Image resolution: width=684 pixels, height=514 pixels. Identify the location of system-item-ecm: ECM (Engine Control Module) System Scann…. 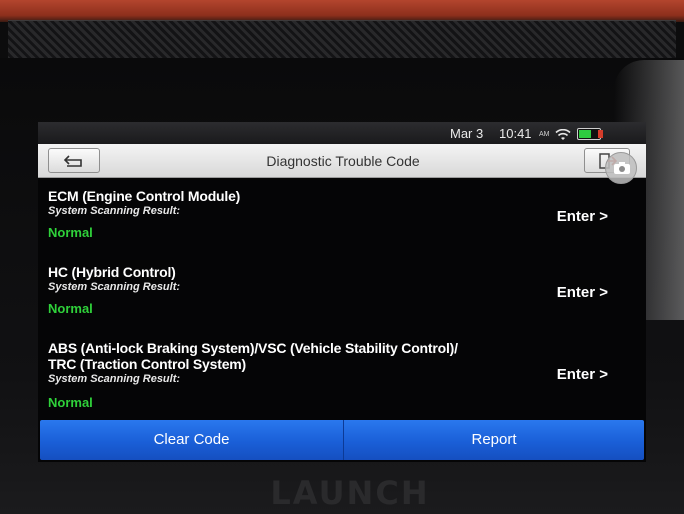
(343, 214).